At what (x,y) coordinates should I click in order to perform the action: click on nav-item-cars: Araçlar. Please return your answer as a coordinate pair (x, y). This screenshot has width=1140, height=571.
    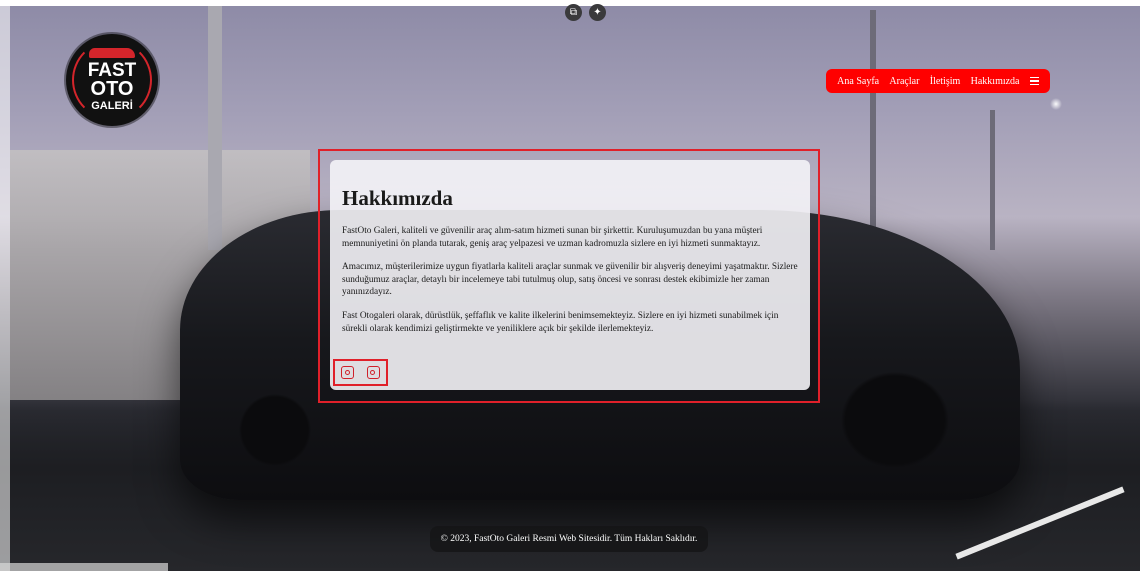
    Looking at the image, I should click on (904, 81).